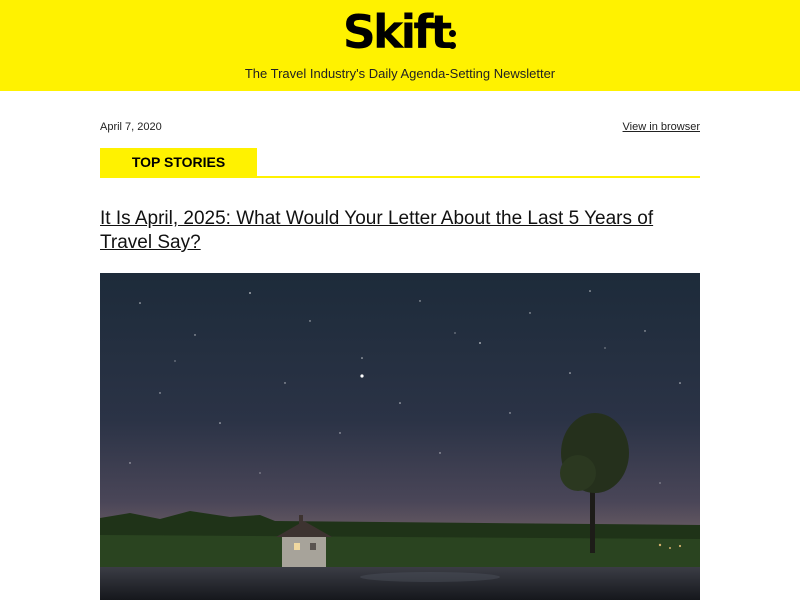  Describe the element at coordinates (400, 163) in the screenshot. I see `section-header: TOP STORIES` at that location.